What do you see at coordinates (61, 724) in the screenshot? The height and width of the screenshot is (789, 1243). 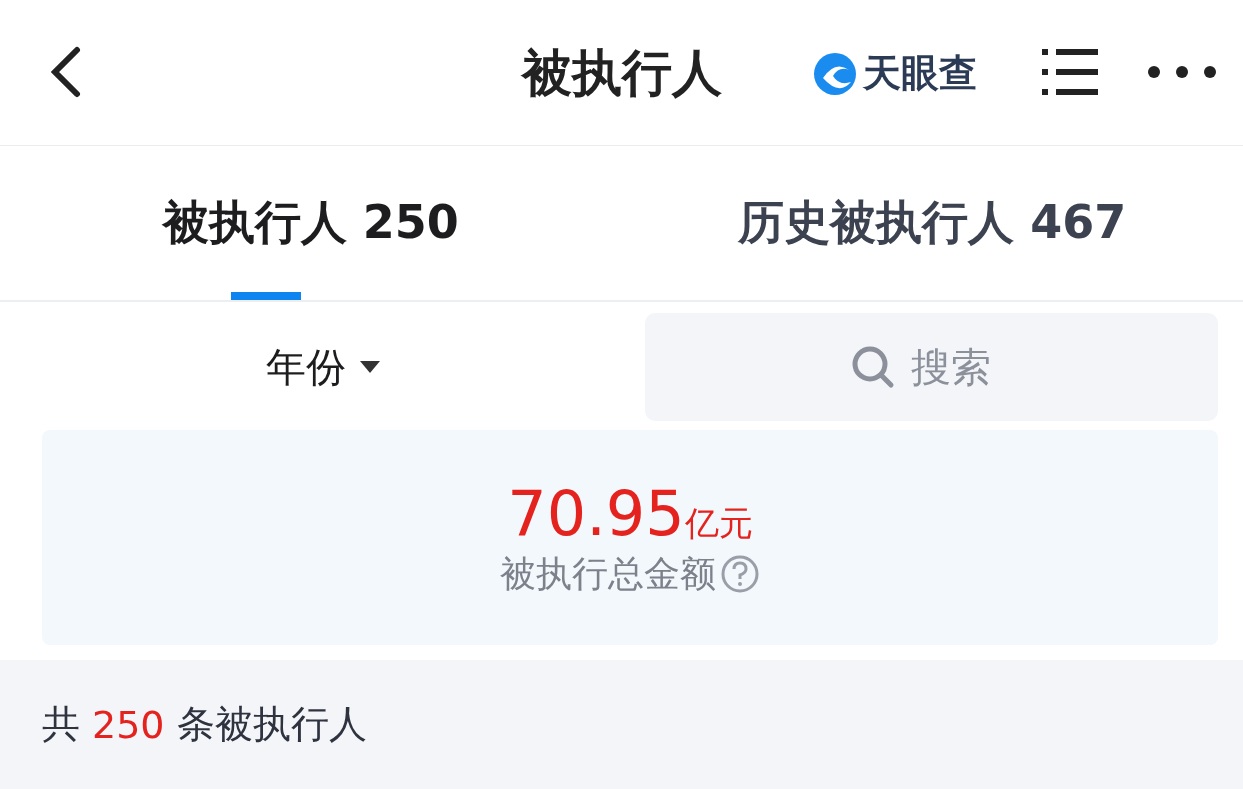 I see `total-prefix: 共` at bounding box center [61, 724].